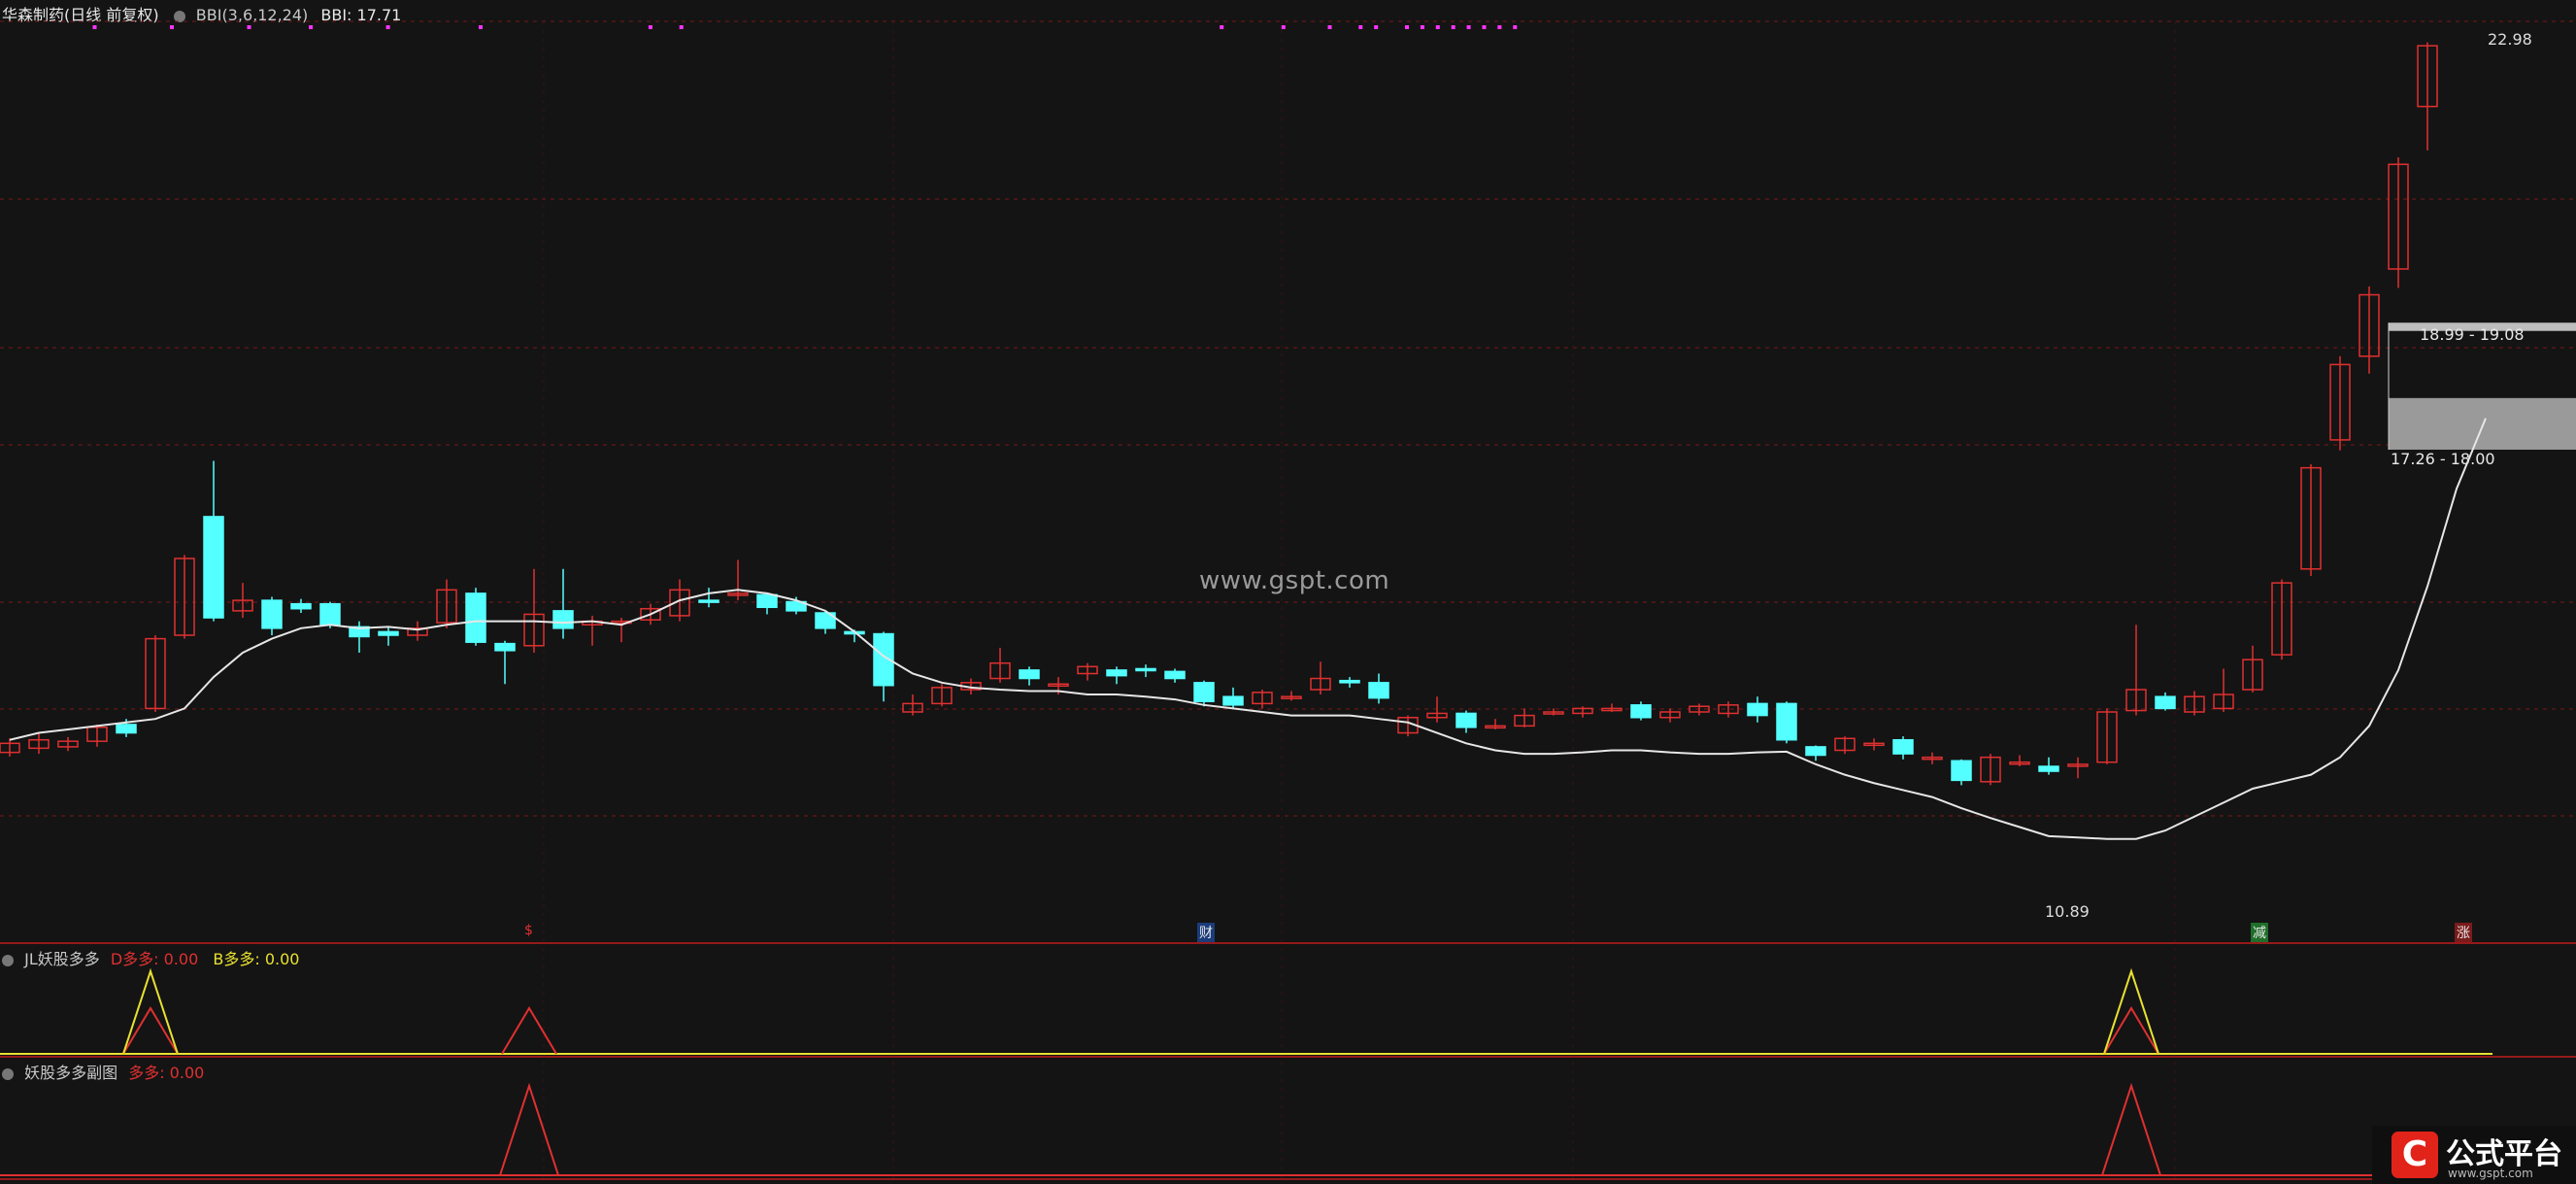 This screenshot has height=1184, width=2576. What do you see at coordinates (2510, 39) in the screenshot?
I see `high-annotation: 22.98` at bounding box center [2510, 39].